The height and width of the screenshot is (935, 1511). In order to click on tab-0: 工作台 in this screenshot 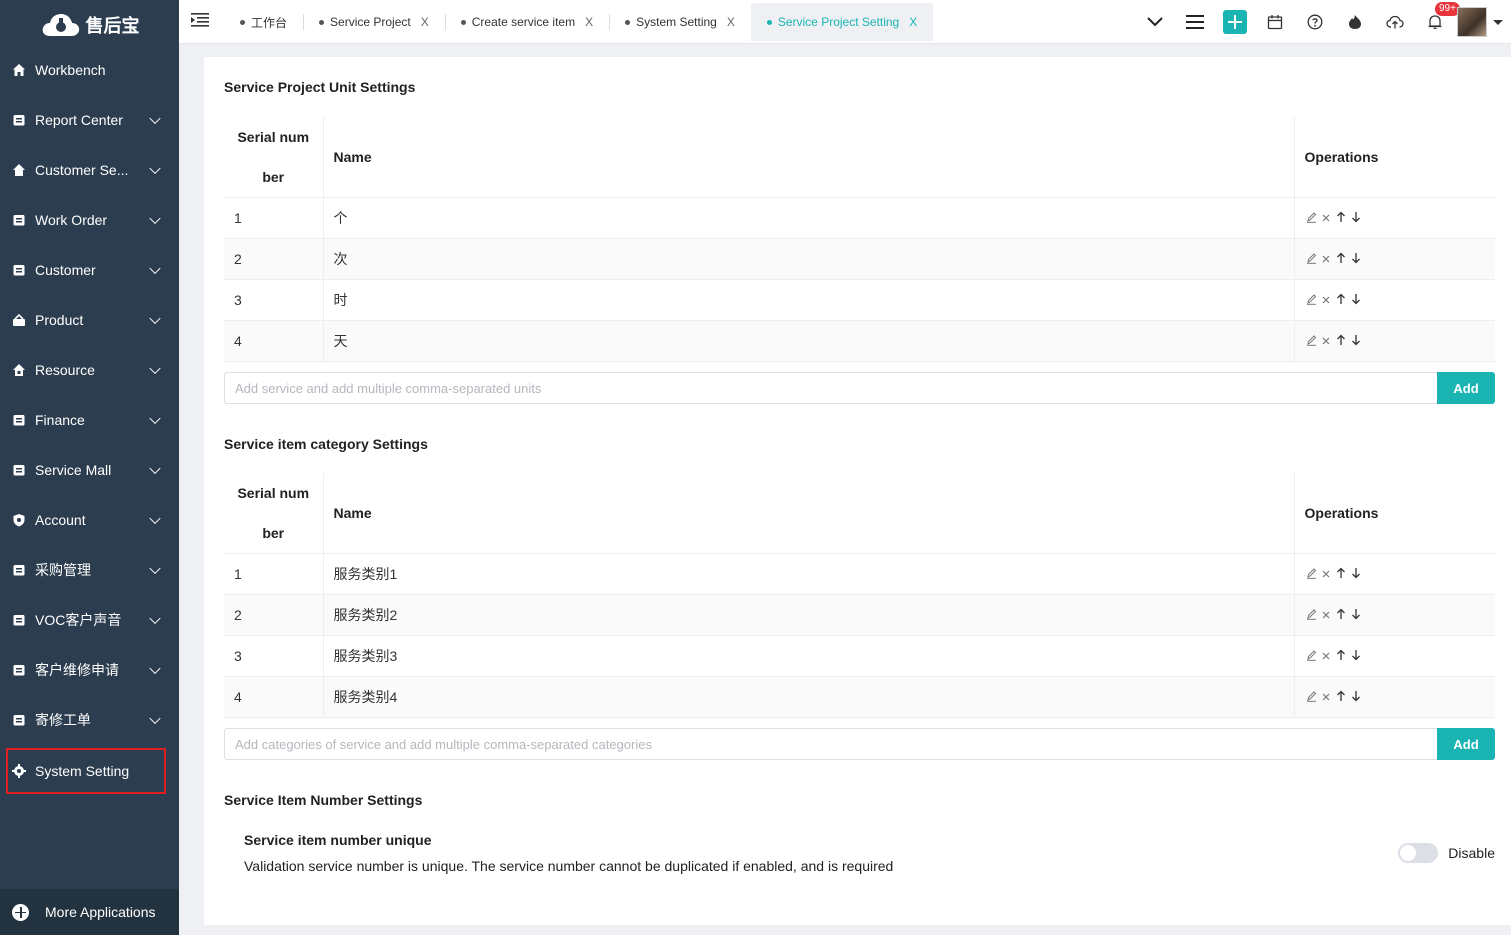, I will do `click(263, 22)`.